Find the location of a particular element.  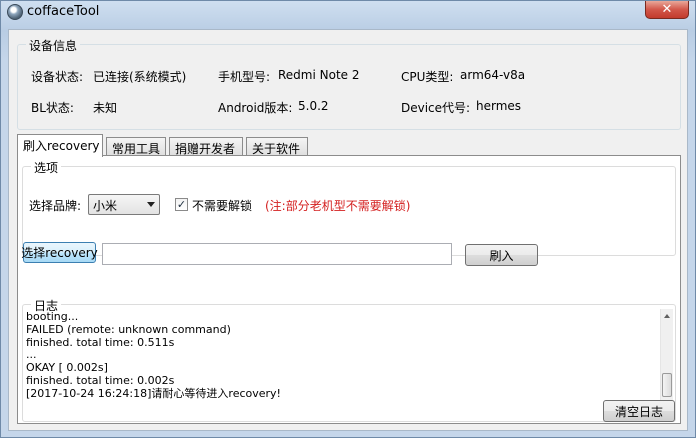

close-button: ✕ is located at coordinates (667, 10).